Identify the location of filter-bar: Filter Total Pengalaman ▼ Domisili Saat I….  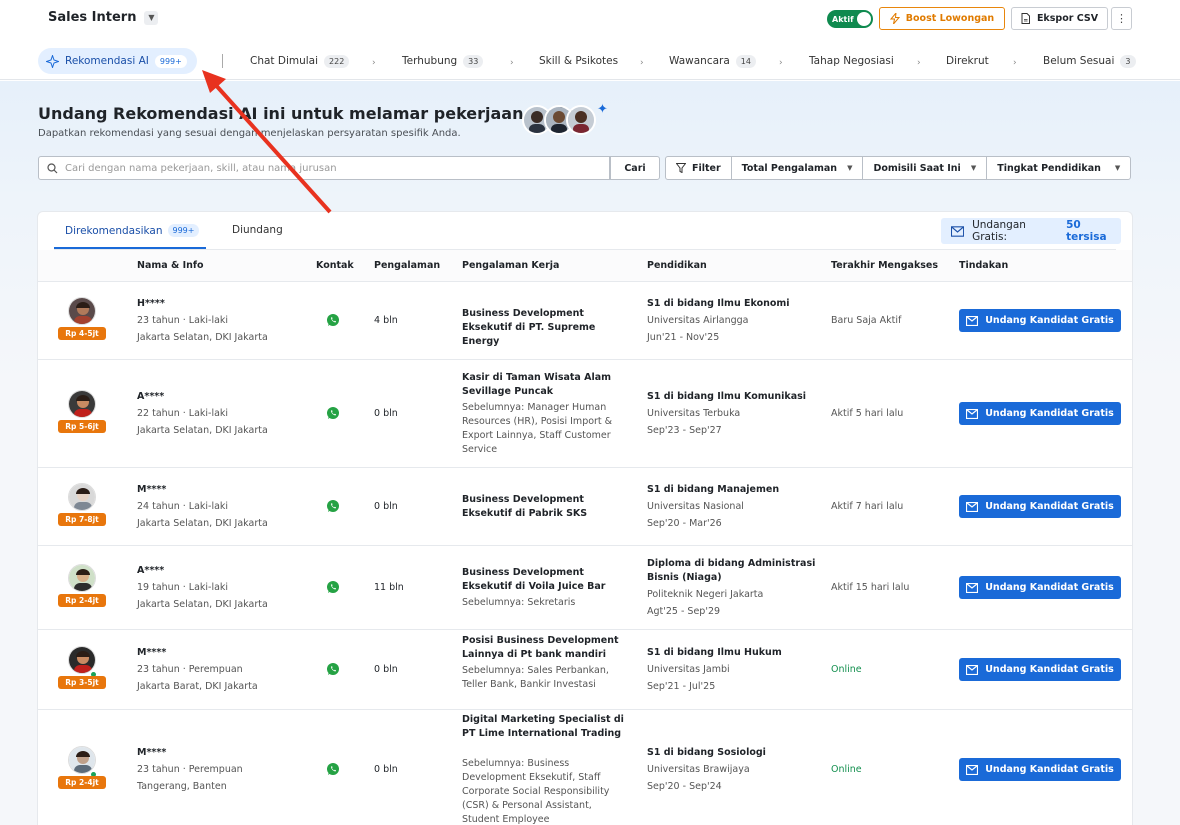
(898, 168).